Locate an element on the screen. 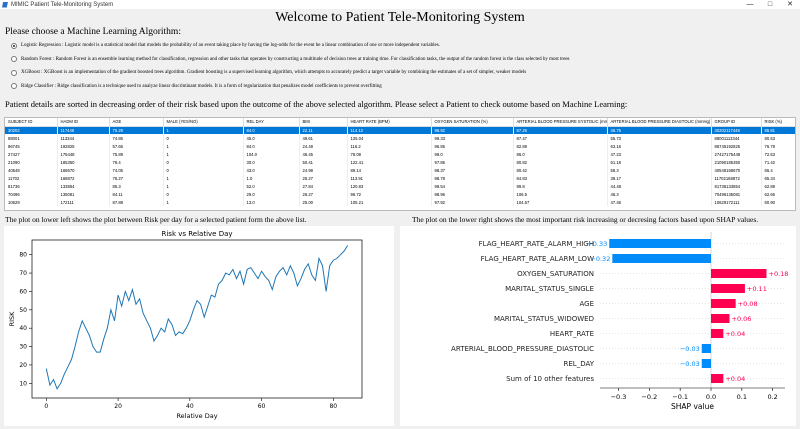  x-tick-label: −0.3 is located at coordinates (619, 397).